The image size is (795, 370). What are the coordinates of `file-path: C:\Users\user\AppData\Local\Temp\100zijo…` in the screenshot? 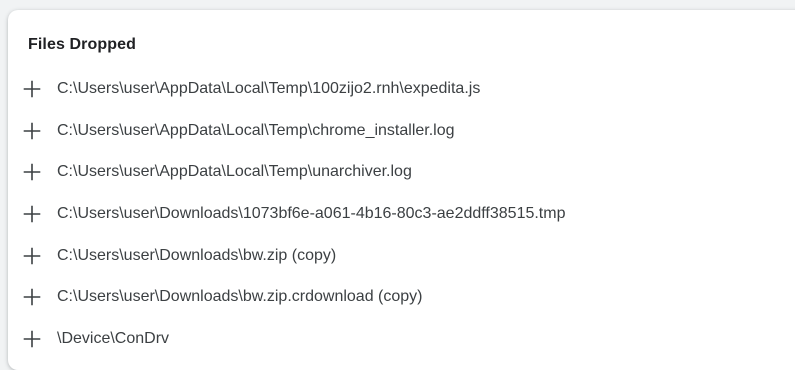 It's located at (269, 88).